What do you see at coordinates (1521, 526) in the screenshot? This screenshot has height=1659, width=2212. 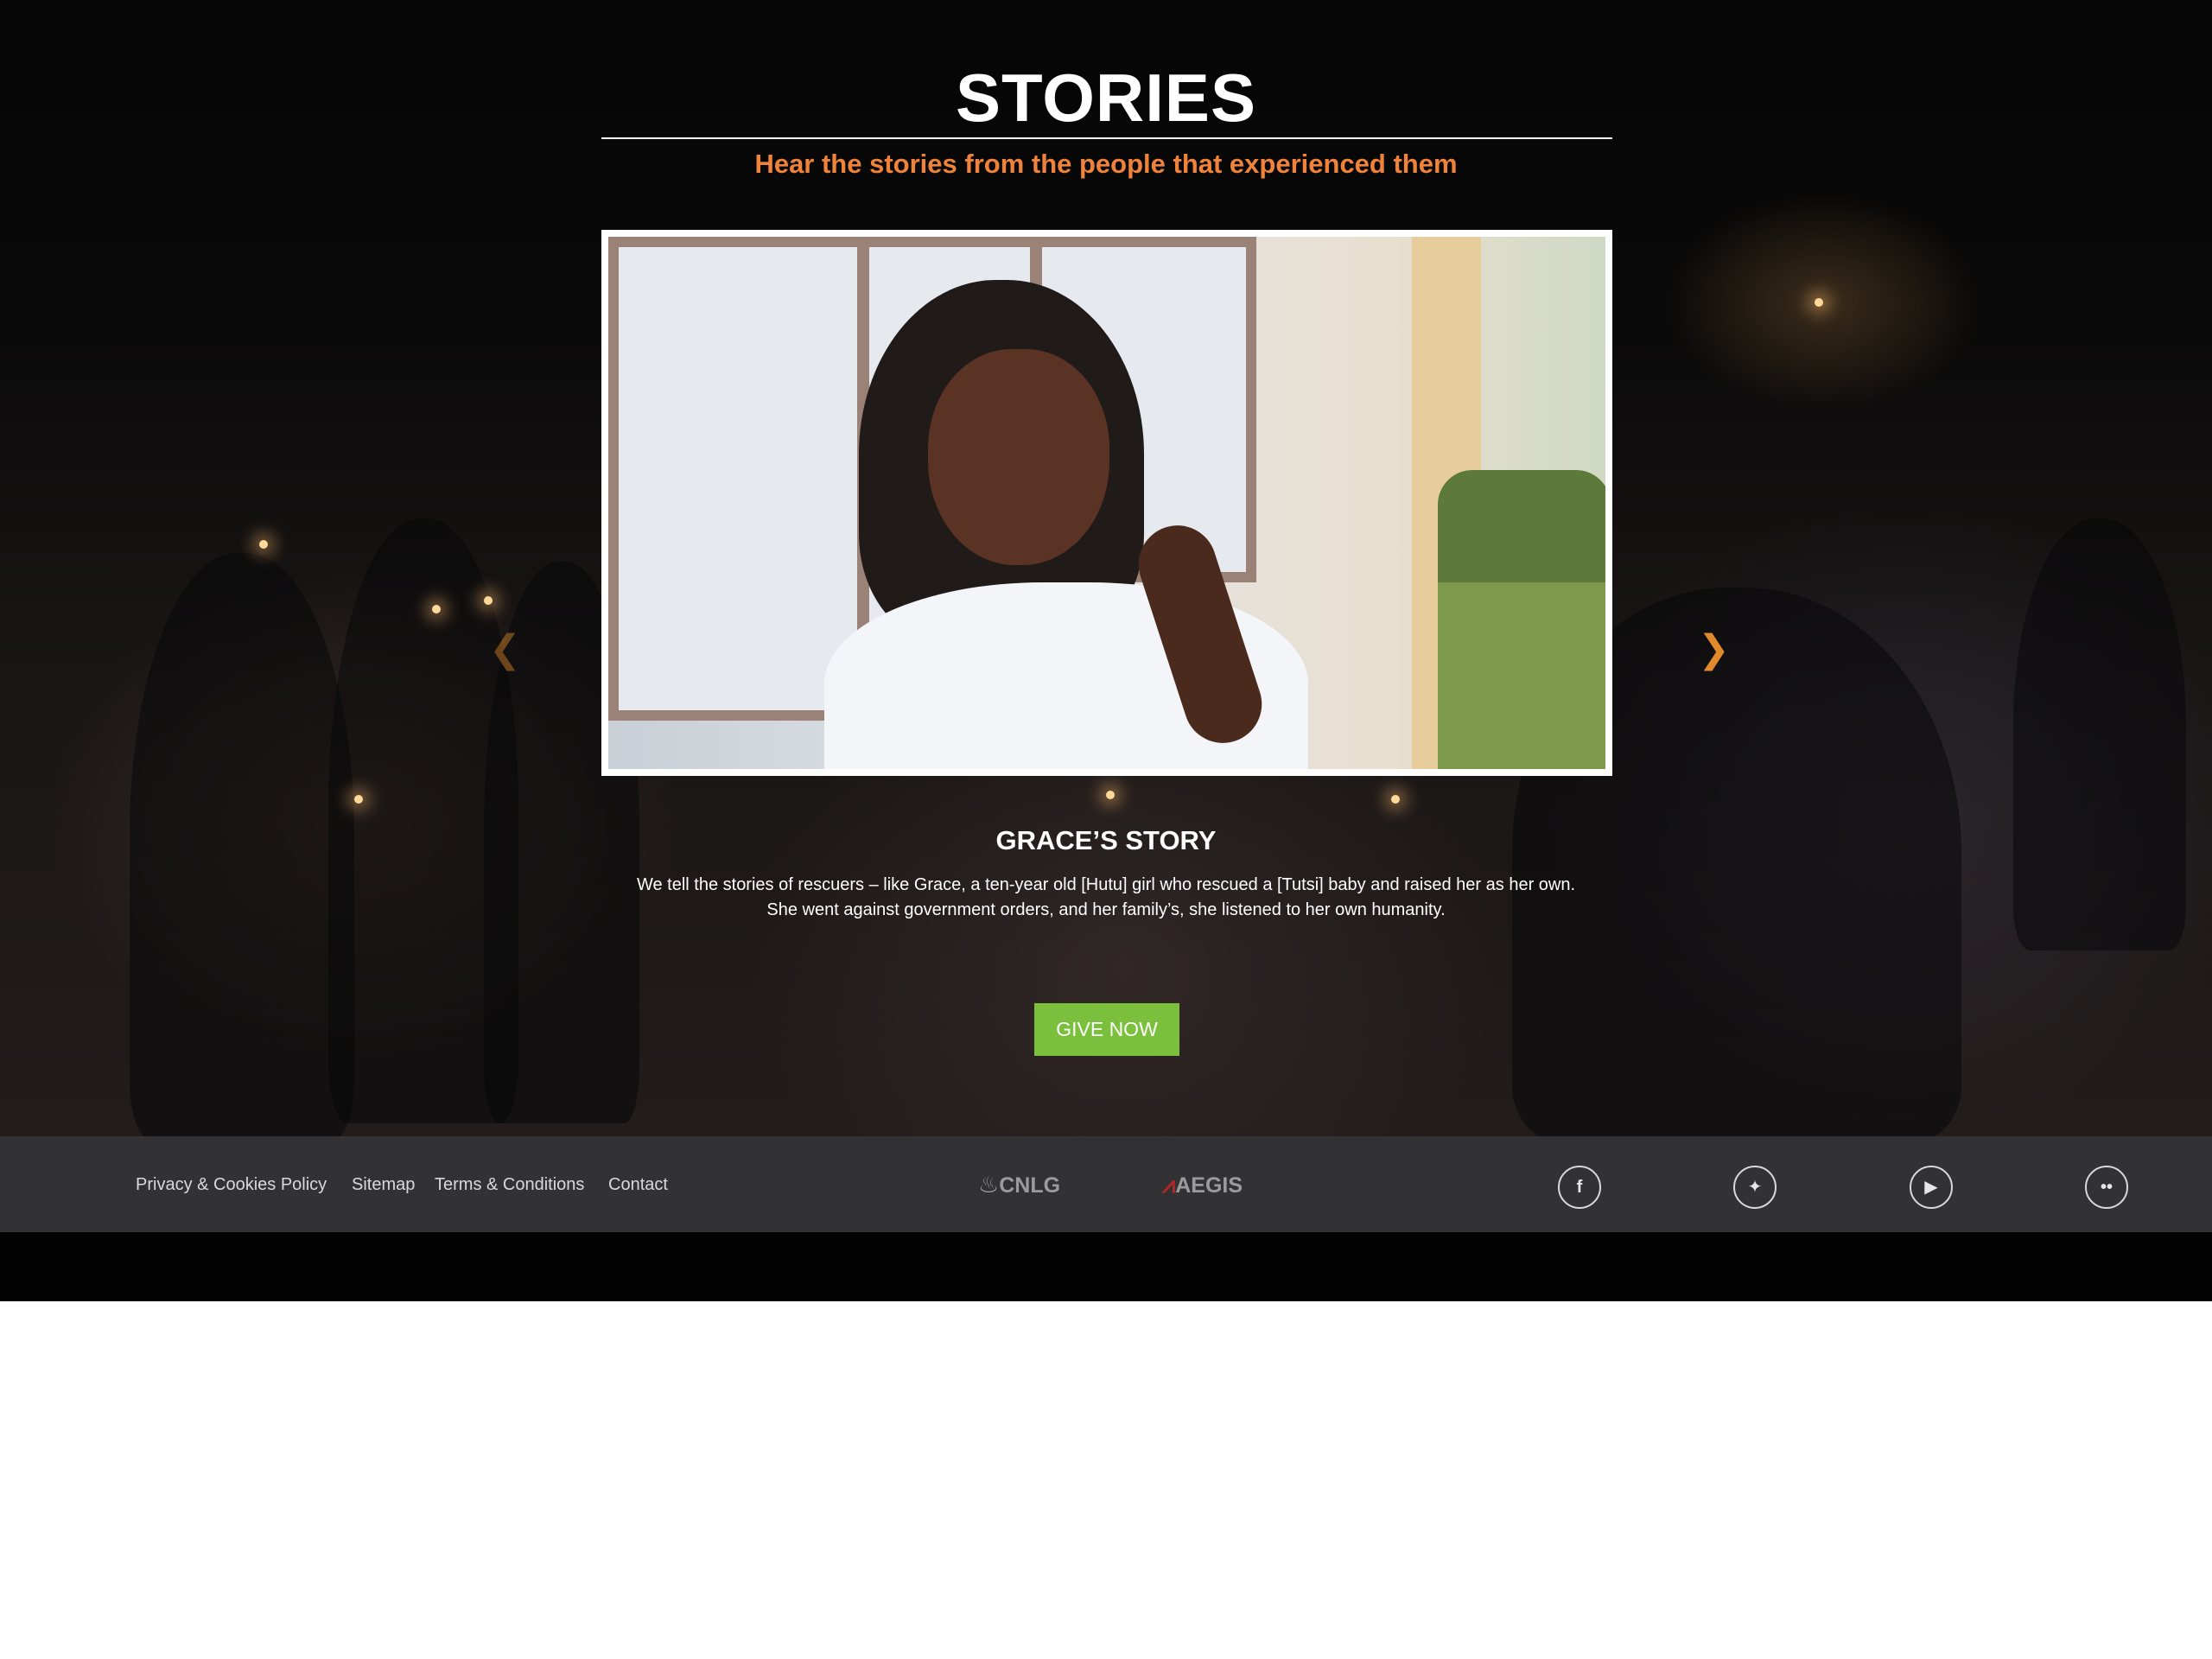 I see `hedge` at bounding box center [1521, 526].